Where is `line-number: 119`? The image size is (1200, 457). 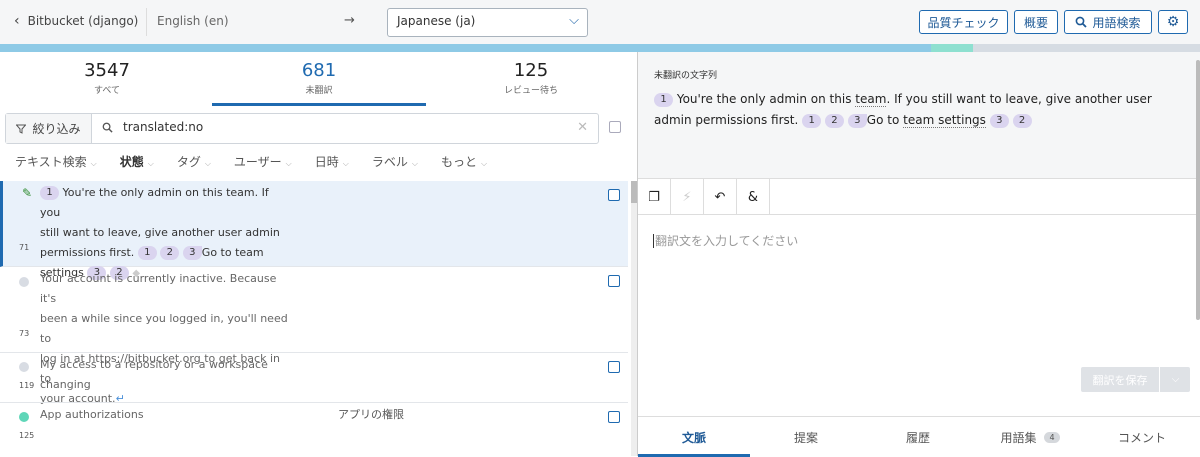 line-number: 119 is located at coordinates (27, 385).